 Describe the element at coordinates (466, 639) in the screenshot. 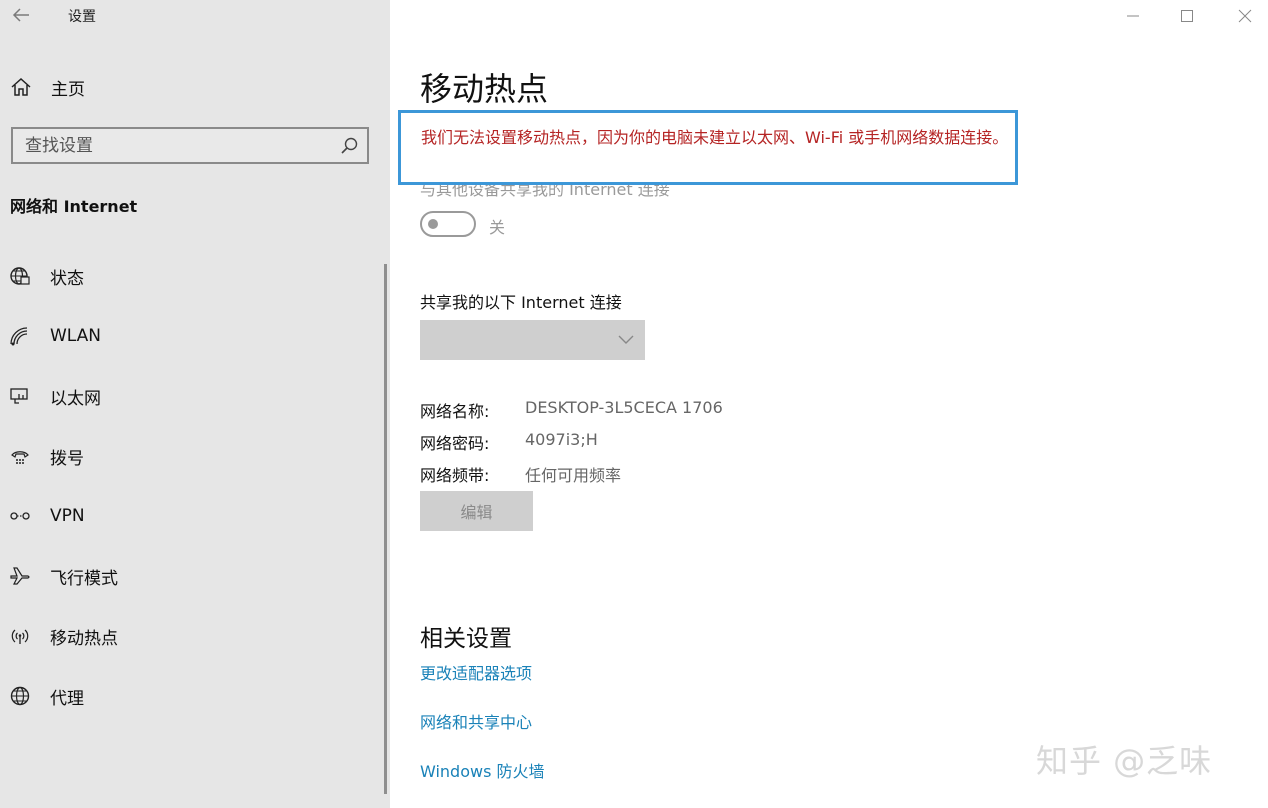

I see `related-settings-title: 相关设置` at that location.